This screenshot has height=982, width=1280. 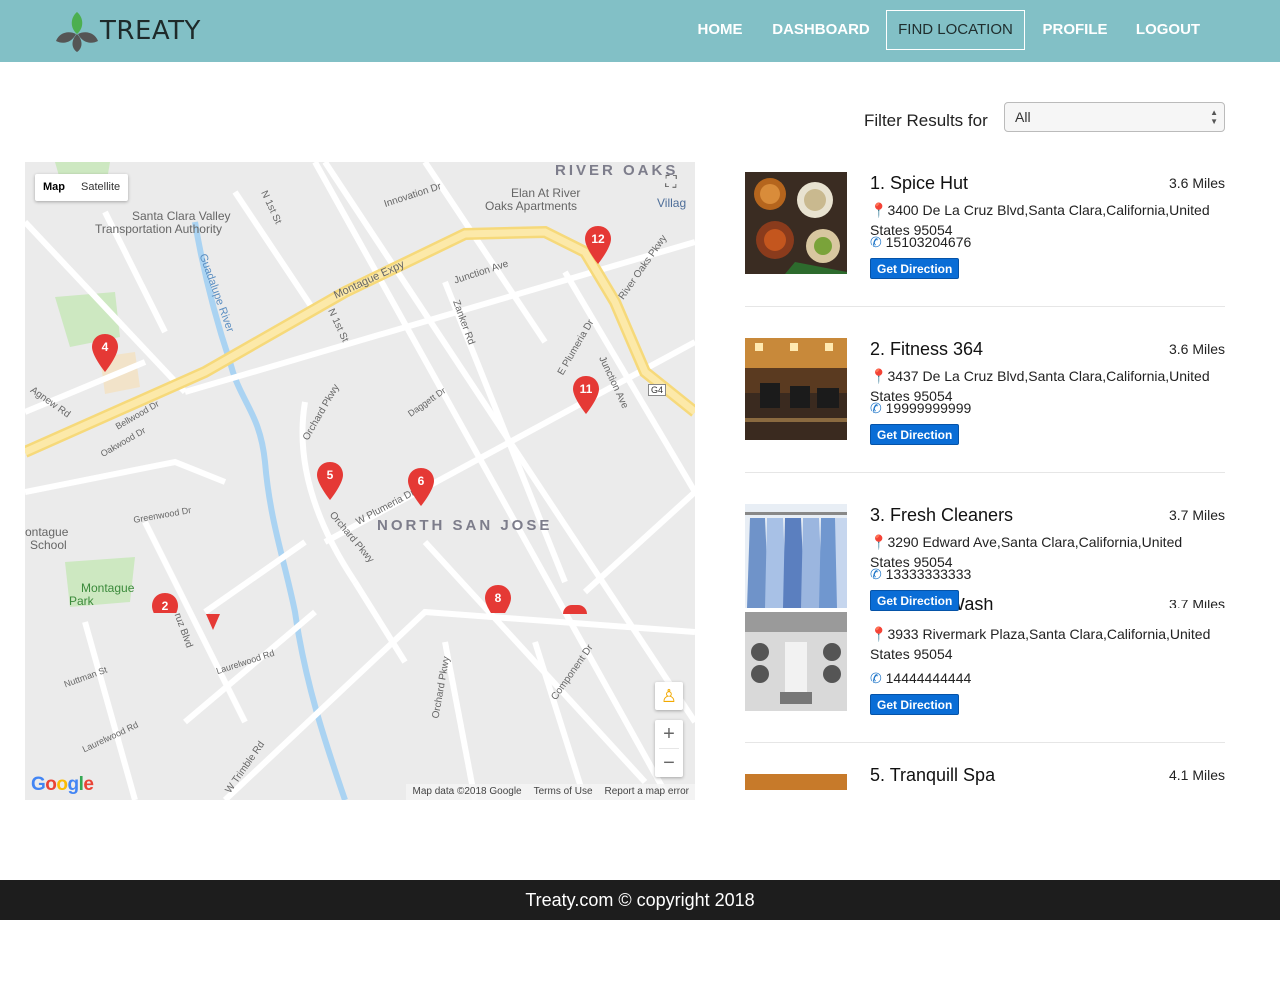 I want to click on result-title: 1. Spice Hut, so click(x=919, y=183).